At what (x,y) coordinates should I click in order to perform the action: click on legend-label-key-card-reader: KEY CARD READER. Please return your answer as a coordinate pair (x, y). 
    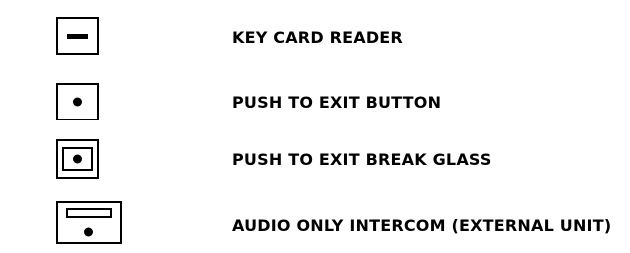
    Looking at the image, I should click on (317, 37).